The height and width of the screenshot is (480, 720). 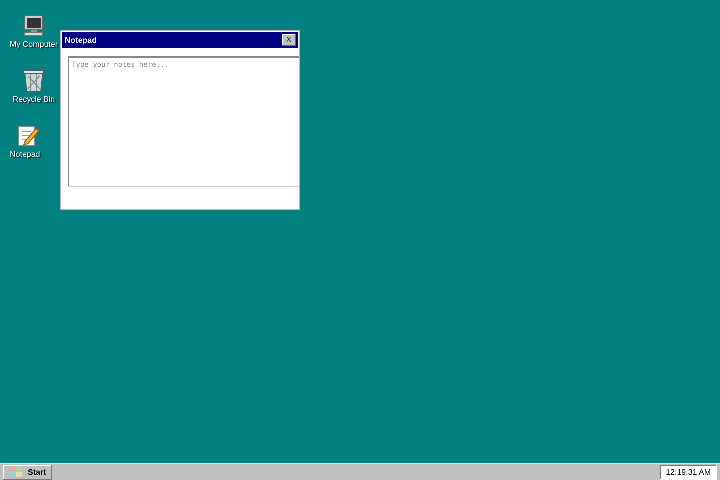 What do you see at coordinates (34, 81) in the screenshot?
I see `wastebasket-icon` at bounding box center [34, 81].